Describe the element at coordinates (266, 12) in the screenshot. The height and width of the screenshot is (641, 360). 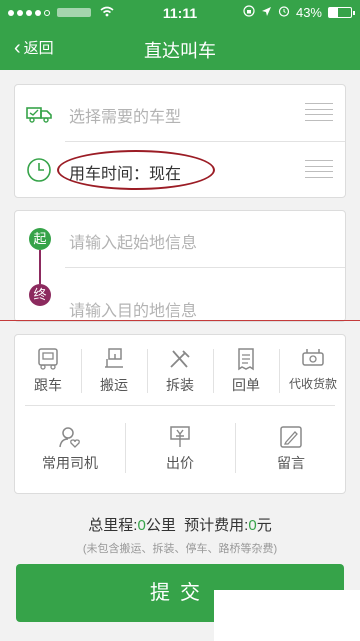
I see `location-arrow-icon` at that location.